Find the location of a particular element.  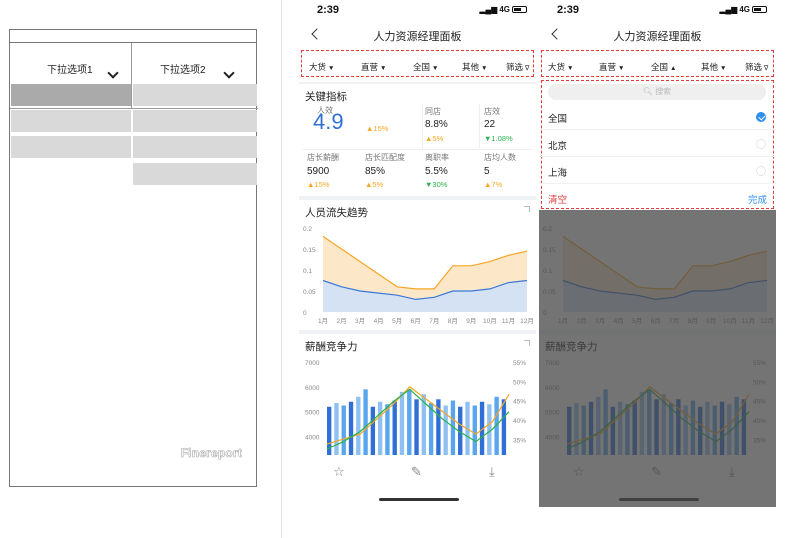

y-tick-label: 0.1 is located at coordinates (307, 271).